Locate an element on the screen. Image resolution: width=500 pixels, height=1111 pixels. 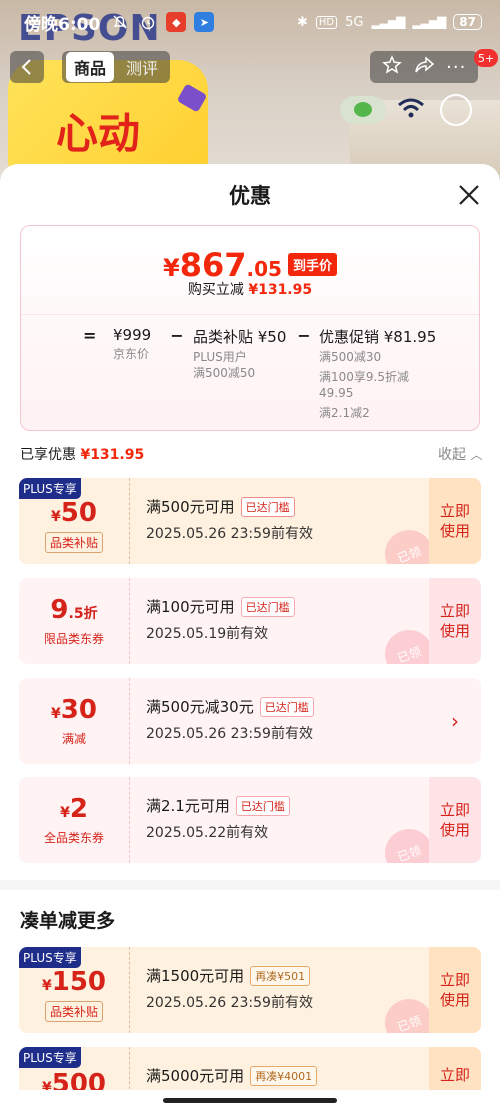
collapse-button: 收起 ︿ is located at coordinates (460, 454).